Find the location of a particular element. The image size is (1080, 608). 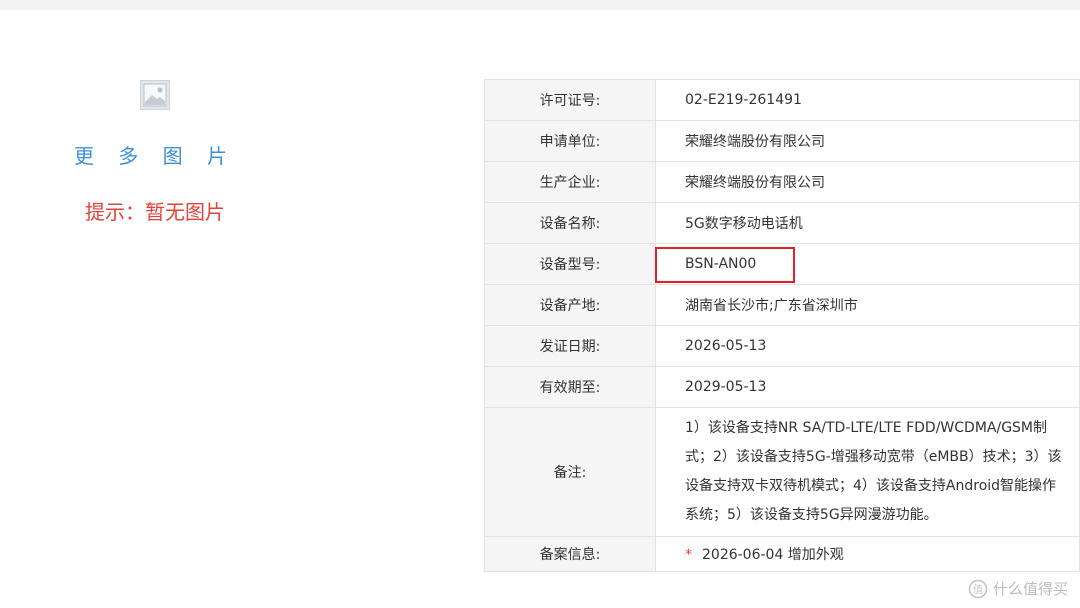

table-row: 备案信息: * 2026-06-04 增加外观 is located at coordinates (782, 554).